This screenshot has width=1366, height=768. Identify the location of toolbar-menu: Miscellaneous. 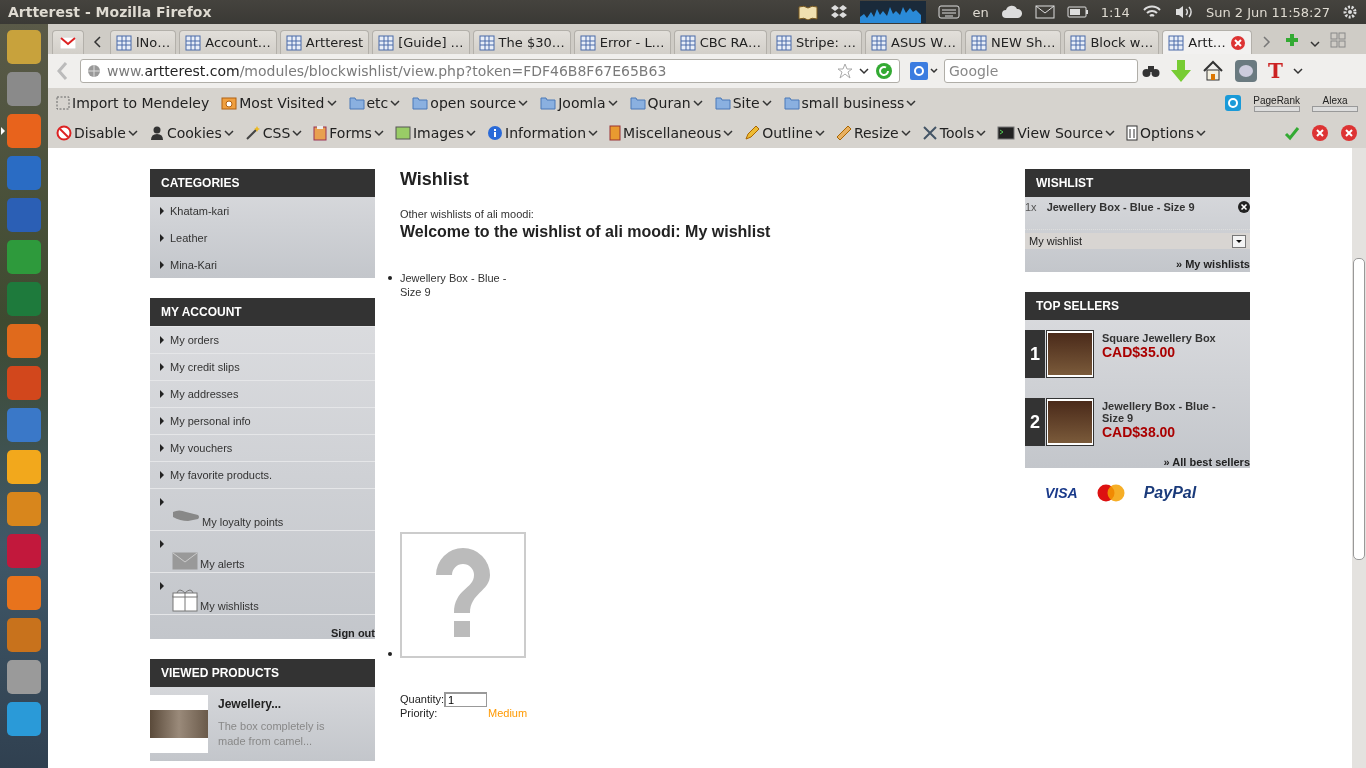
(671, 133).